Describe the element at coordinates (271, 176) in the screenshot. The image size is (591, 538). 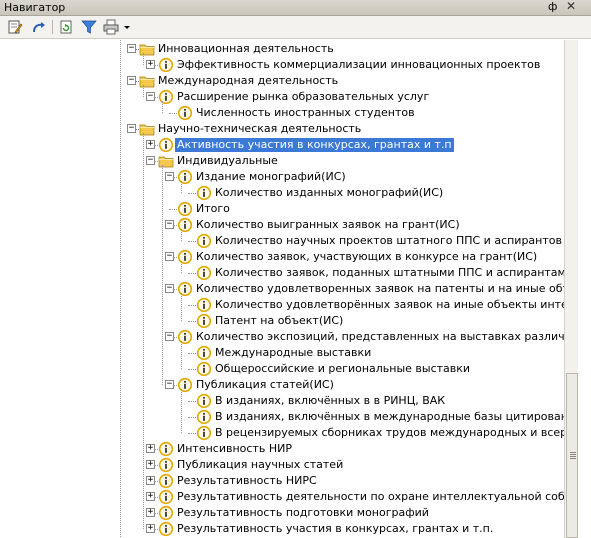
I see `tree-item-label: Издание монографий(ИС)` at that location.